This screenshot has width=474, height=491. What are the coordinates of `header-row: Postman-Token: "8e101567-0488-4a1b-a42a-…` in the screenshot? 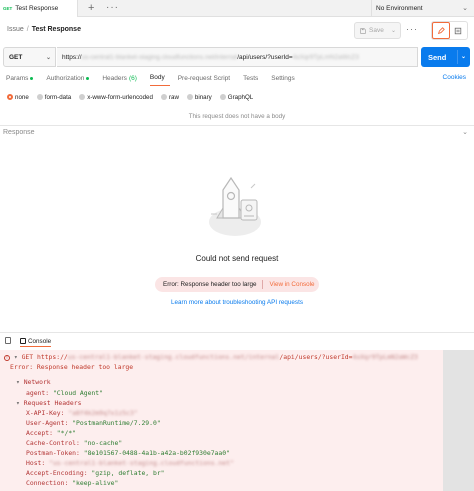 It's located at (128, 453).